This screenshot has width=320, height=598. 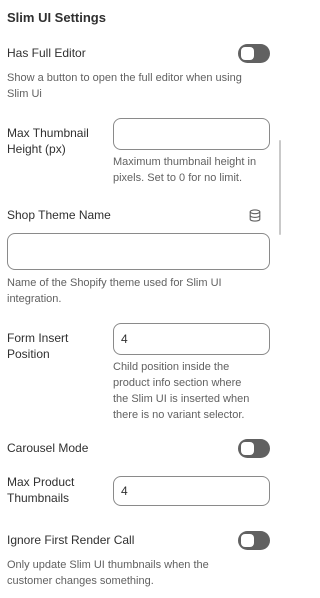 What do you see at coordinates (40, 490) in the screenshot?
I see `max-product-thumbnails-label: Max Product Thumbnails` at bounding box center [40, 490].